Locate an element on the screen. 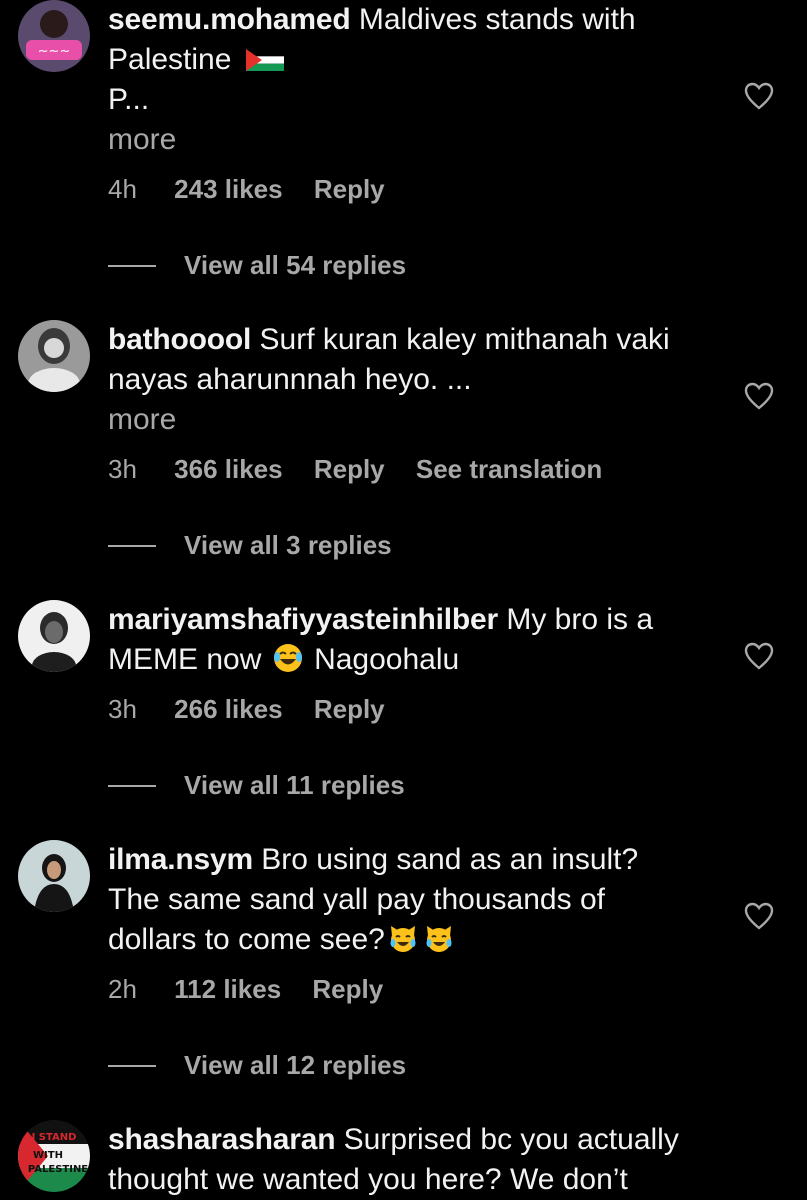 This screenshot has width=807, height=1200. view-replies-button: View all 3 replies is located at coordinates (250, 545).